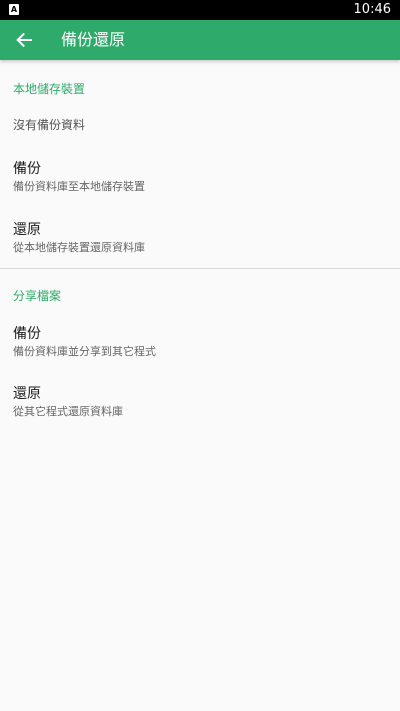 This screenshot has width=400, height=711. Describe the element at coordinates (27, 169) in the screenshot. I see `local-backup-title: 備份` at that location.